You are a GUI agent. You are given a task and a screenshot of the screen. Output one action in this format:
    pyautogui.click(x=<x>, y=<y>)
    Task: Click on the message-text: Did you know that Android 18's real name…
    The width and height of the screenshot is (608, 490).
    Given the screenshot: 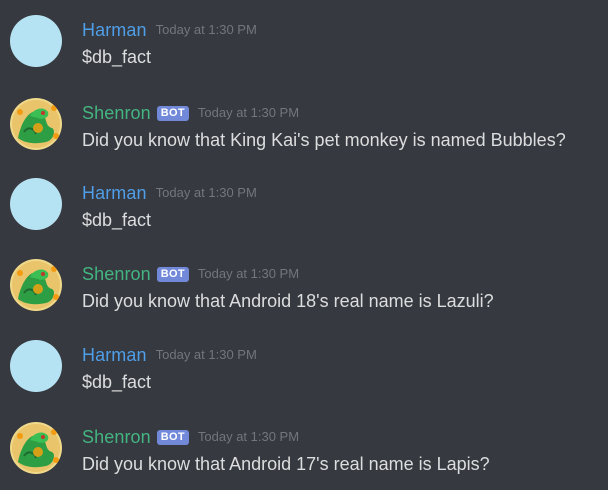 What is the action you would take?
    pyautogui.click(x=288, y=301)
    